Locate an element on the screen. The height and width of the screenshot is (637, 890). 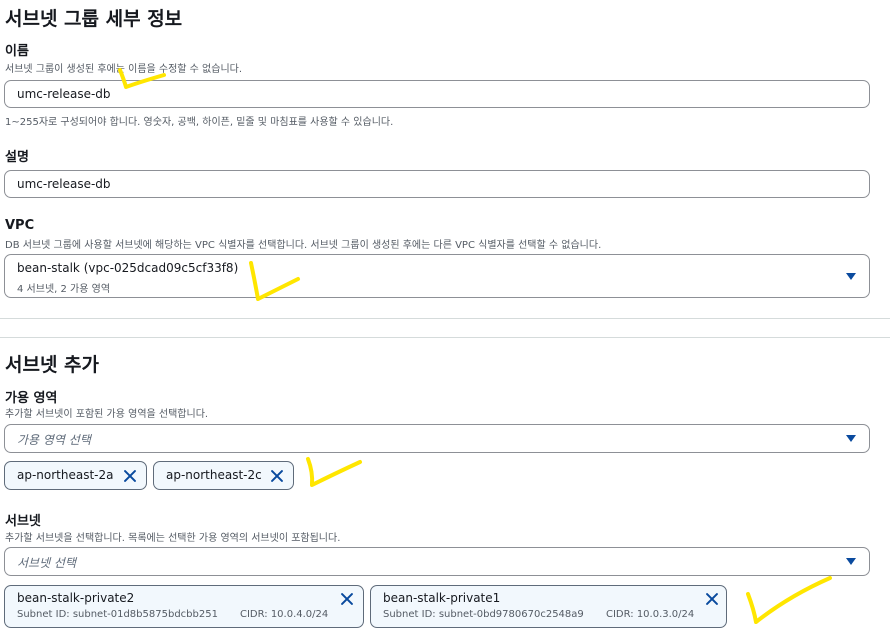
availability-zone-select: 가용 영역 선택 is located at coordinates (437, 438).